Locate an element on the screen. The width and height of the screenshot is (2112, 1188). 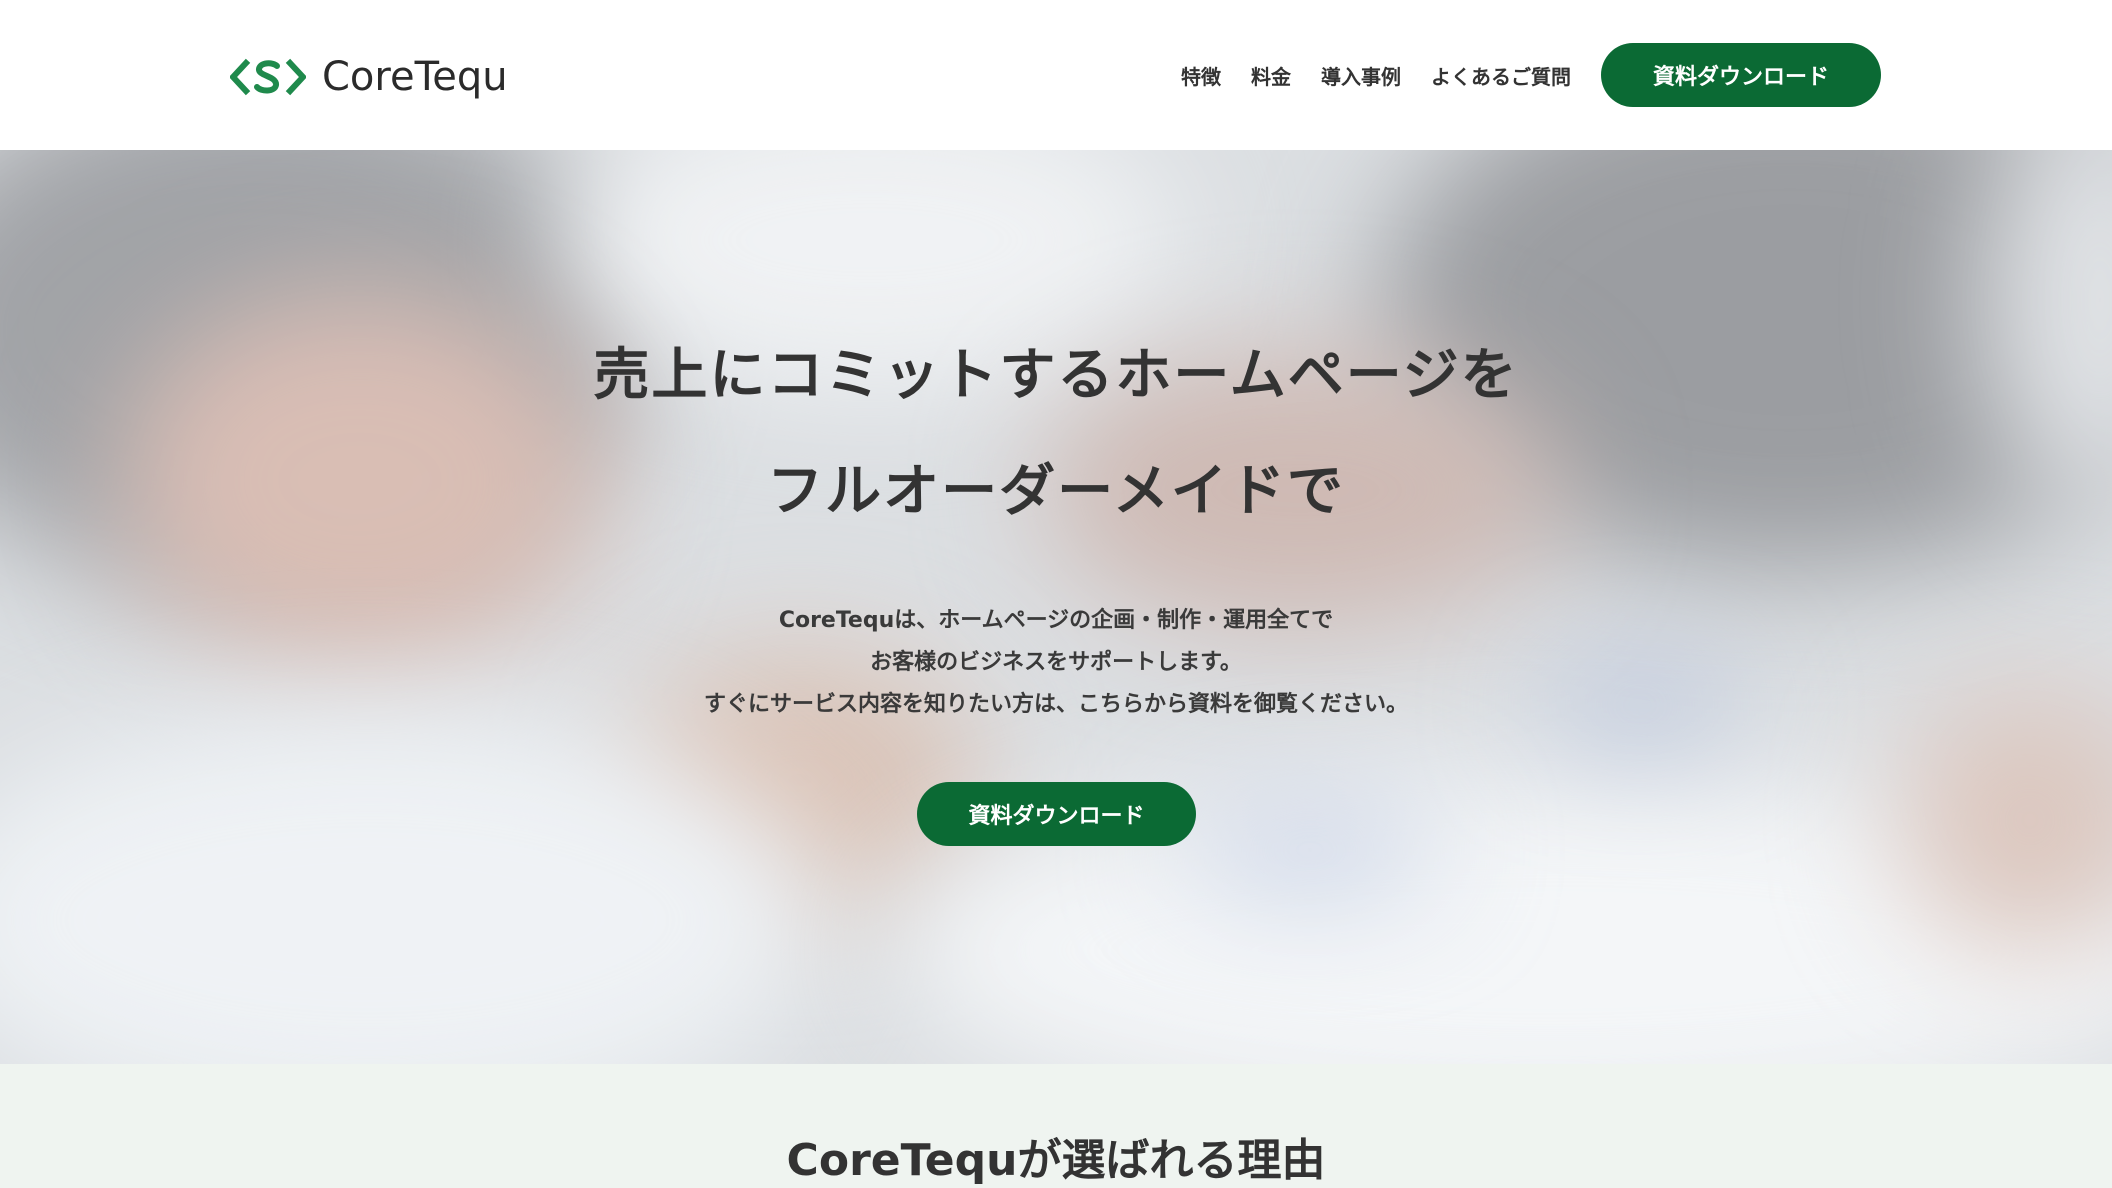
header-download-button: 資料ダウンロード is located at coordinates (1741, 75).